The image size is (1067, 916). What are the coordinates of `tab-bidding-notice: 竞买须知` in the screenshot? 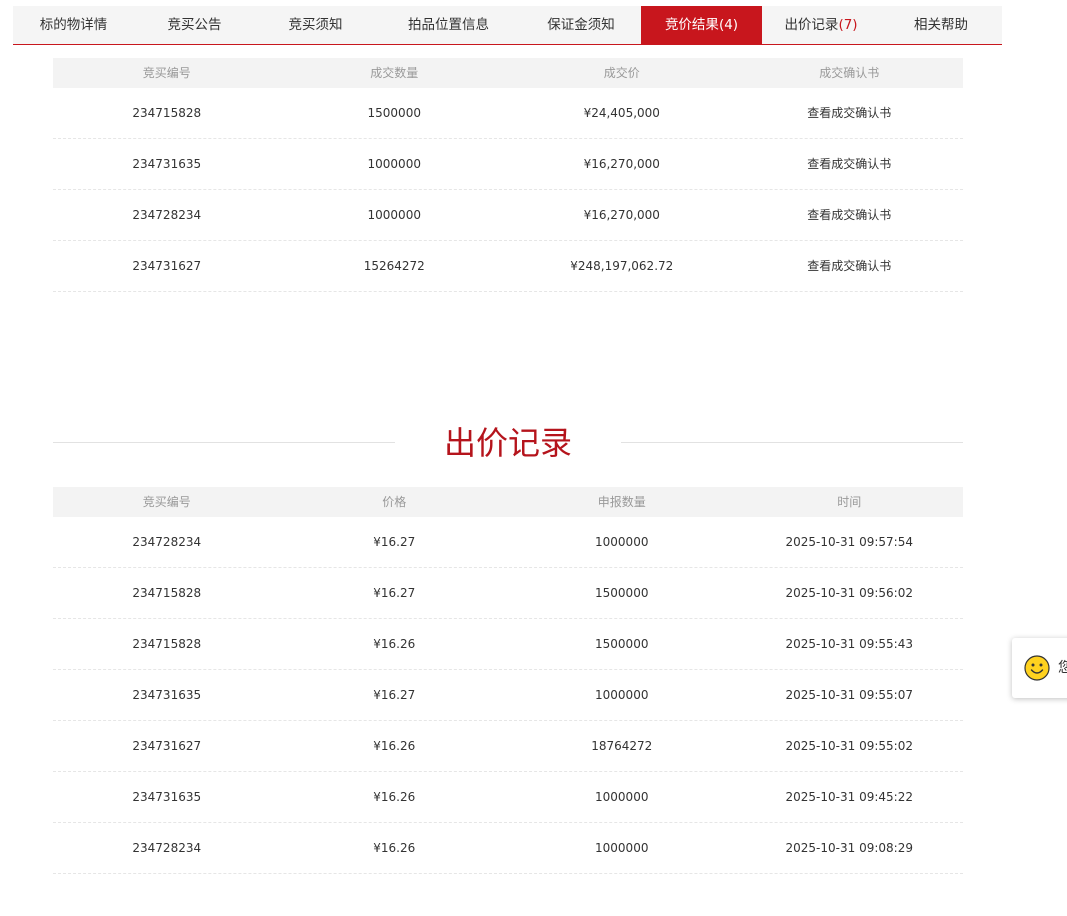 It's located at (315, 25).